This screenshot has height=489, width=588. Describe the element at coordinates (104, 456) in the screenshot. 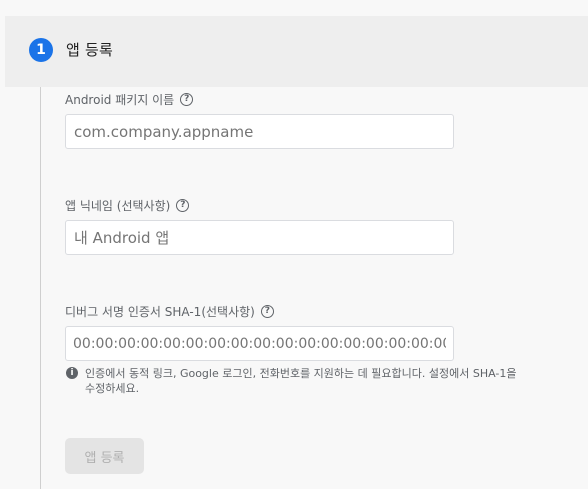

I see `register-app-button: 앱 등록` at that location.